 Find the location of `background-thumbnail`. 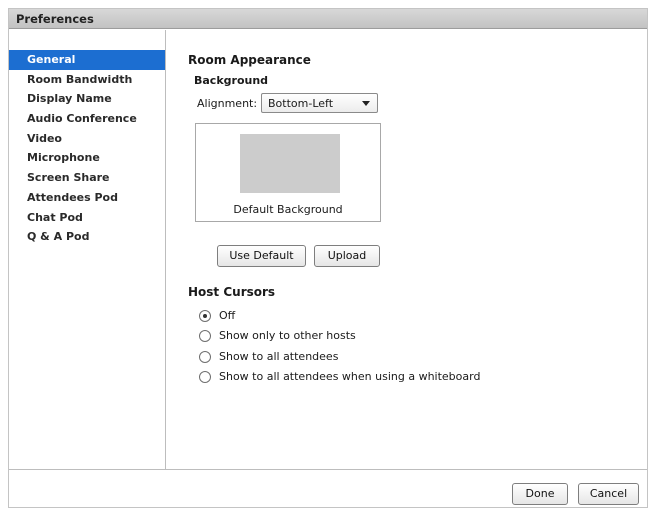

background-thumbnail is located at coordinates (290, 163).